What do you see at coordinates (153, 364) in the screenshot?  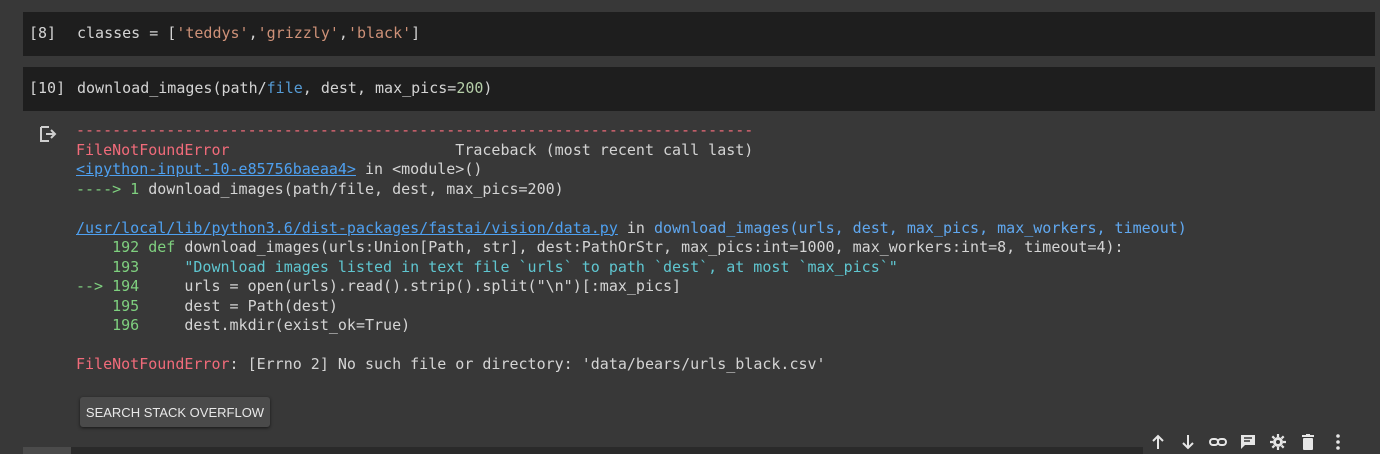 I see `final-error-name: FileNotFoundError` at bounding box center [153, 364].